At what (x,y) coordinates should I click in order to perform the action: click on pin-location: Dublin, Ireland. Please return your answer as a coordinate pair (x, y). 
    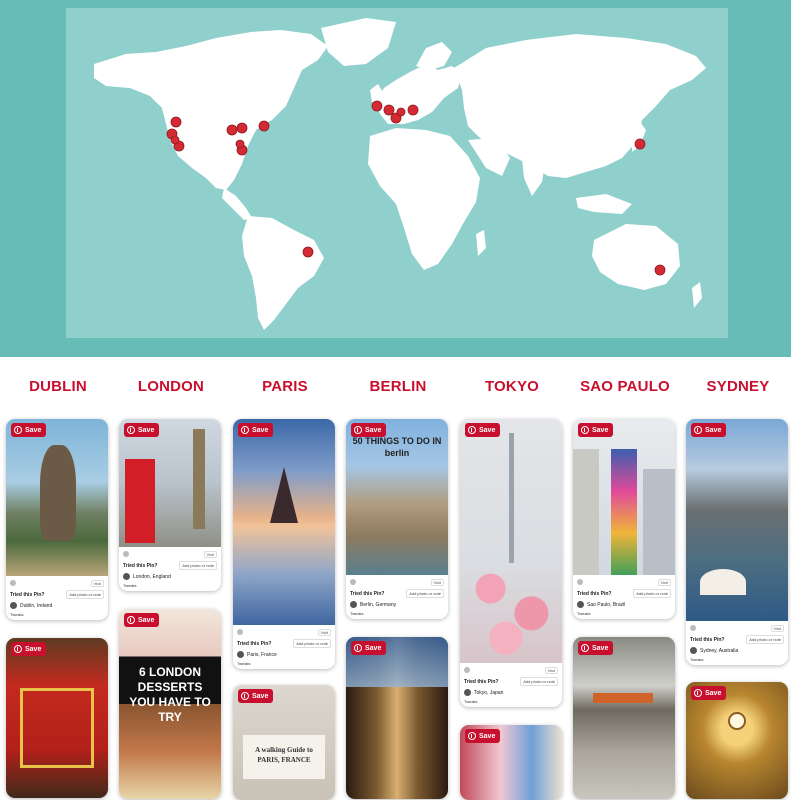
    Looking at the image, I should click on (36, 605).